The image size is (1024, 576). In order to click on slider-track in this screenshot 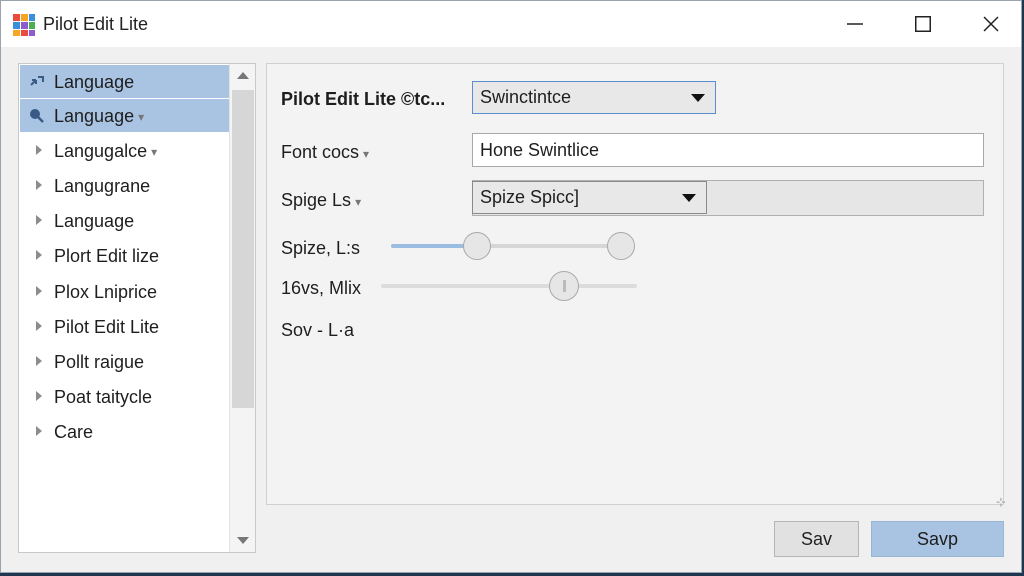, I will do `click(509, 286)`.